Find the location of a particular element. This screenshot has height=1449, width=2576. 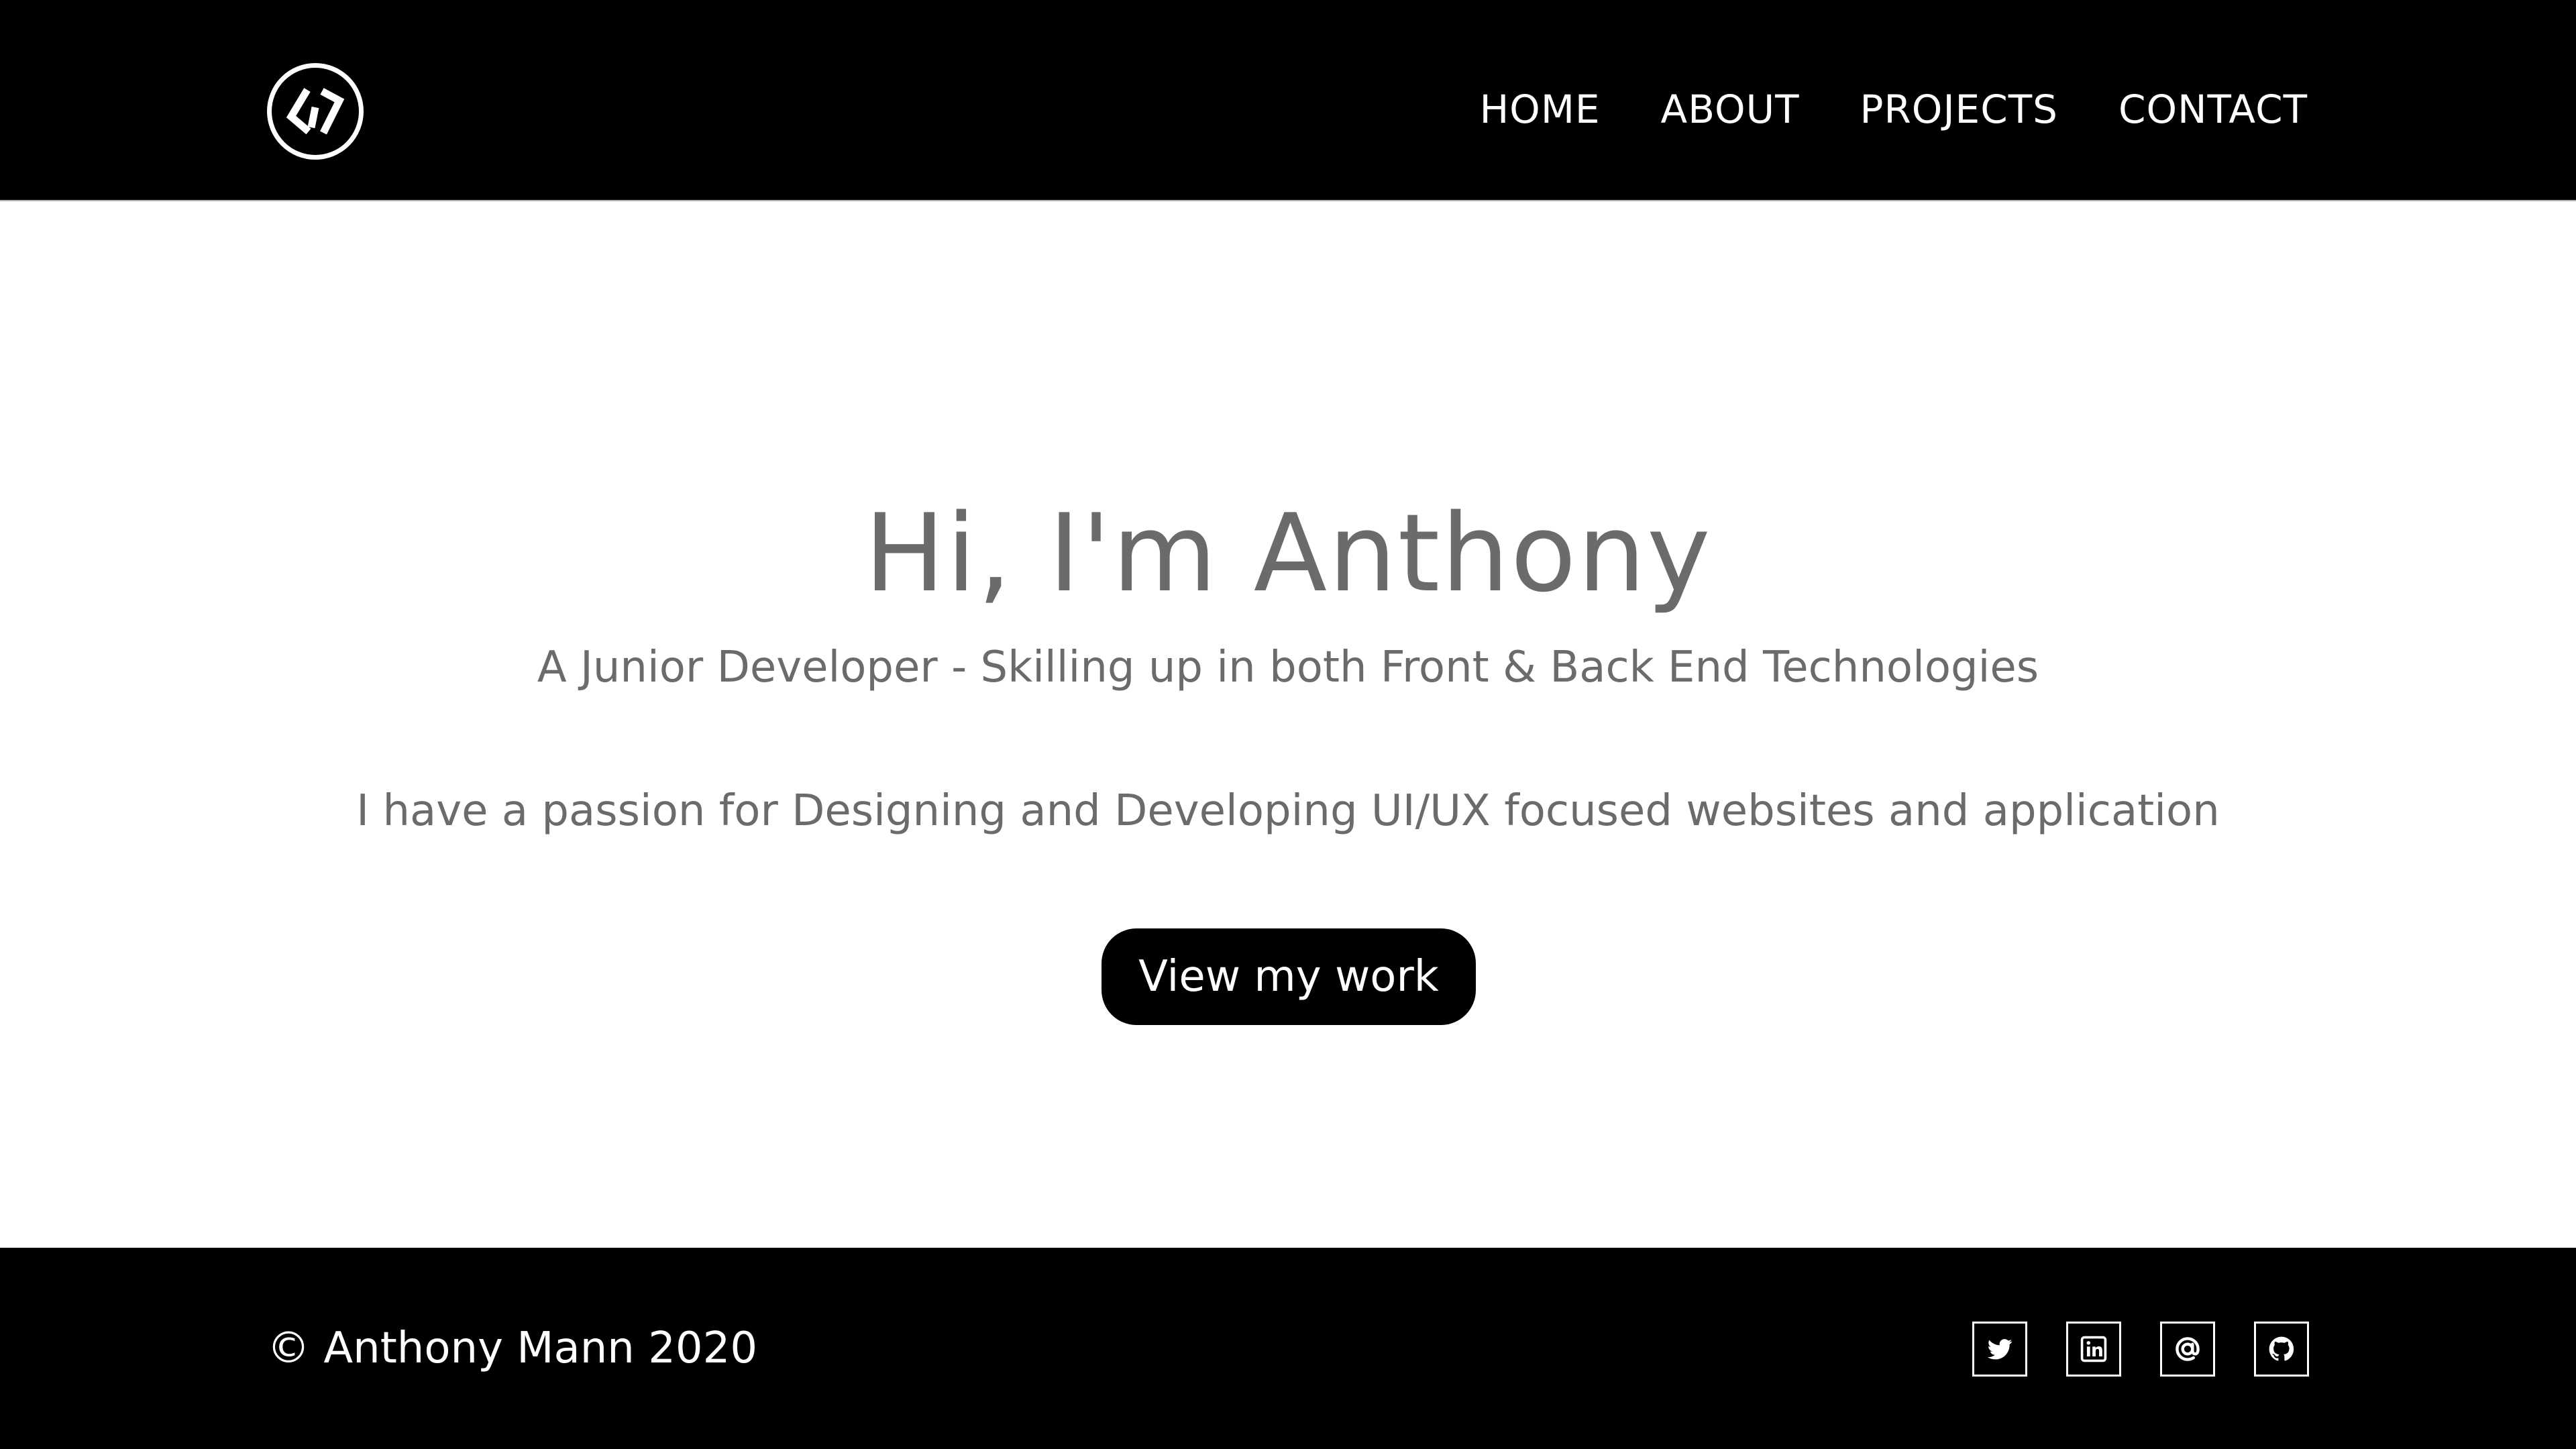

email-at-icon is located at coordinates (2187, 1349).